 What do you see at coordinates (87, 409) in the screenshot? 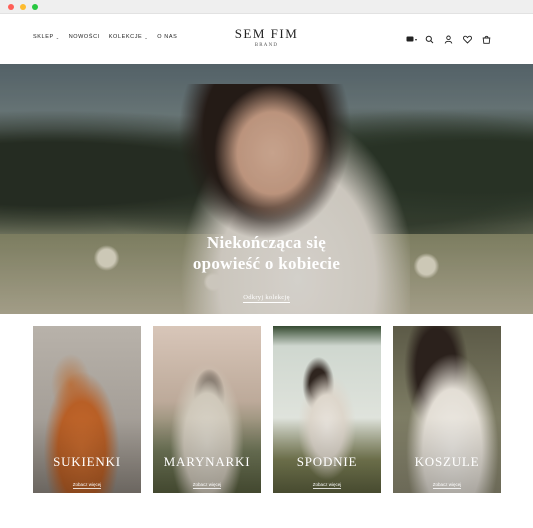
I see `category-card-sukienki: SUKIENKI Zobacz więcej` at bounding box center [87, 409].